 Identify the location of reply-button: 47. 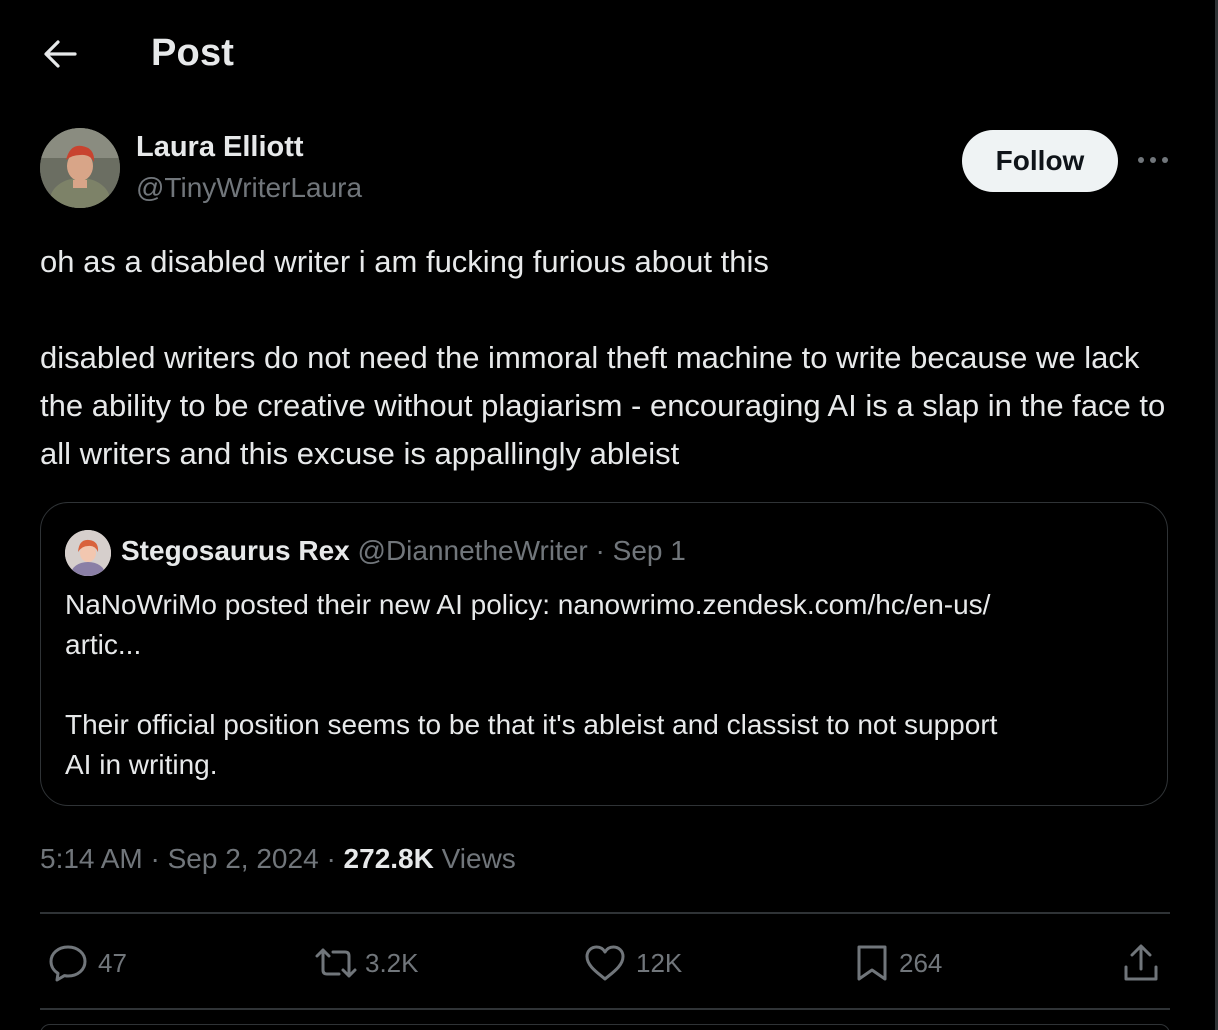
(87, 963).